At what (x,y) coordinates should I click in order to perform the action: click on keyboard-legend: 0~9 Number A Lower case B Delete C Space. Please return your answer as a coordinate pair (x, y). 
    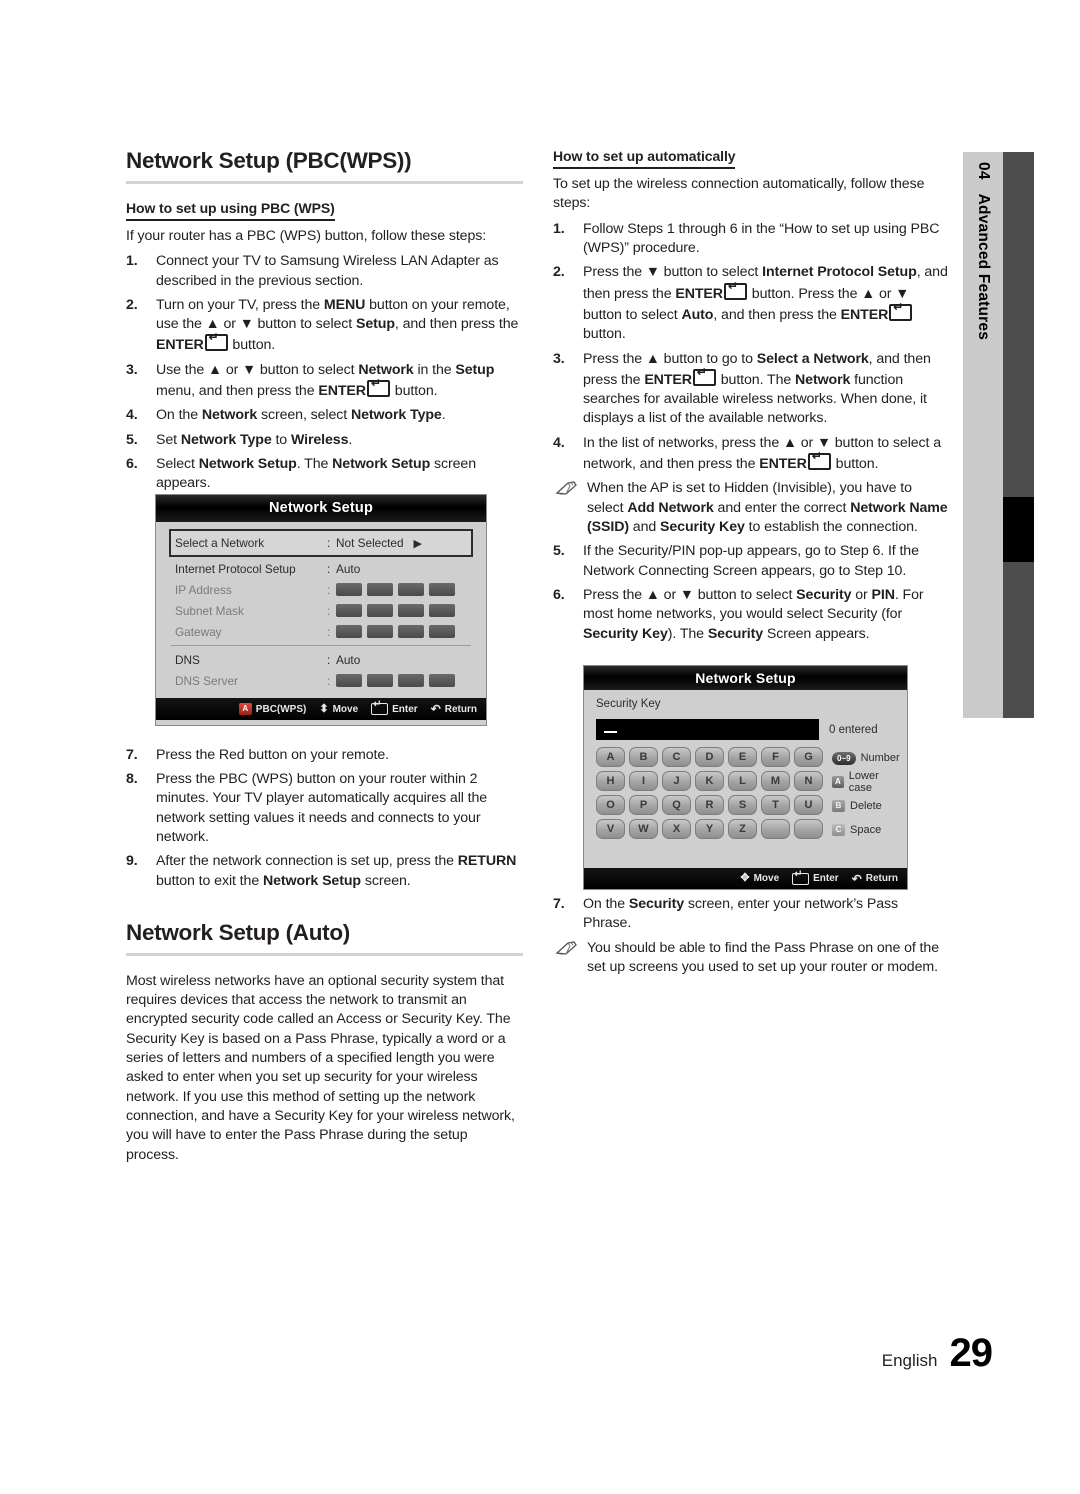
    Looking at the image, I should click on (866, 793).